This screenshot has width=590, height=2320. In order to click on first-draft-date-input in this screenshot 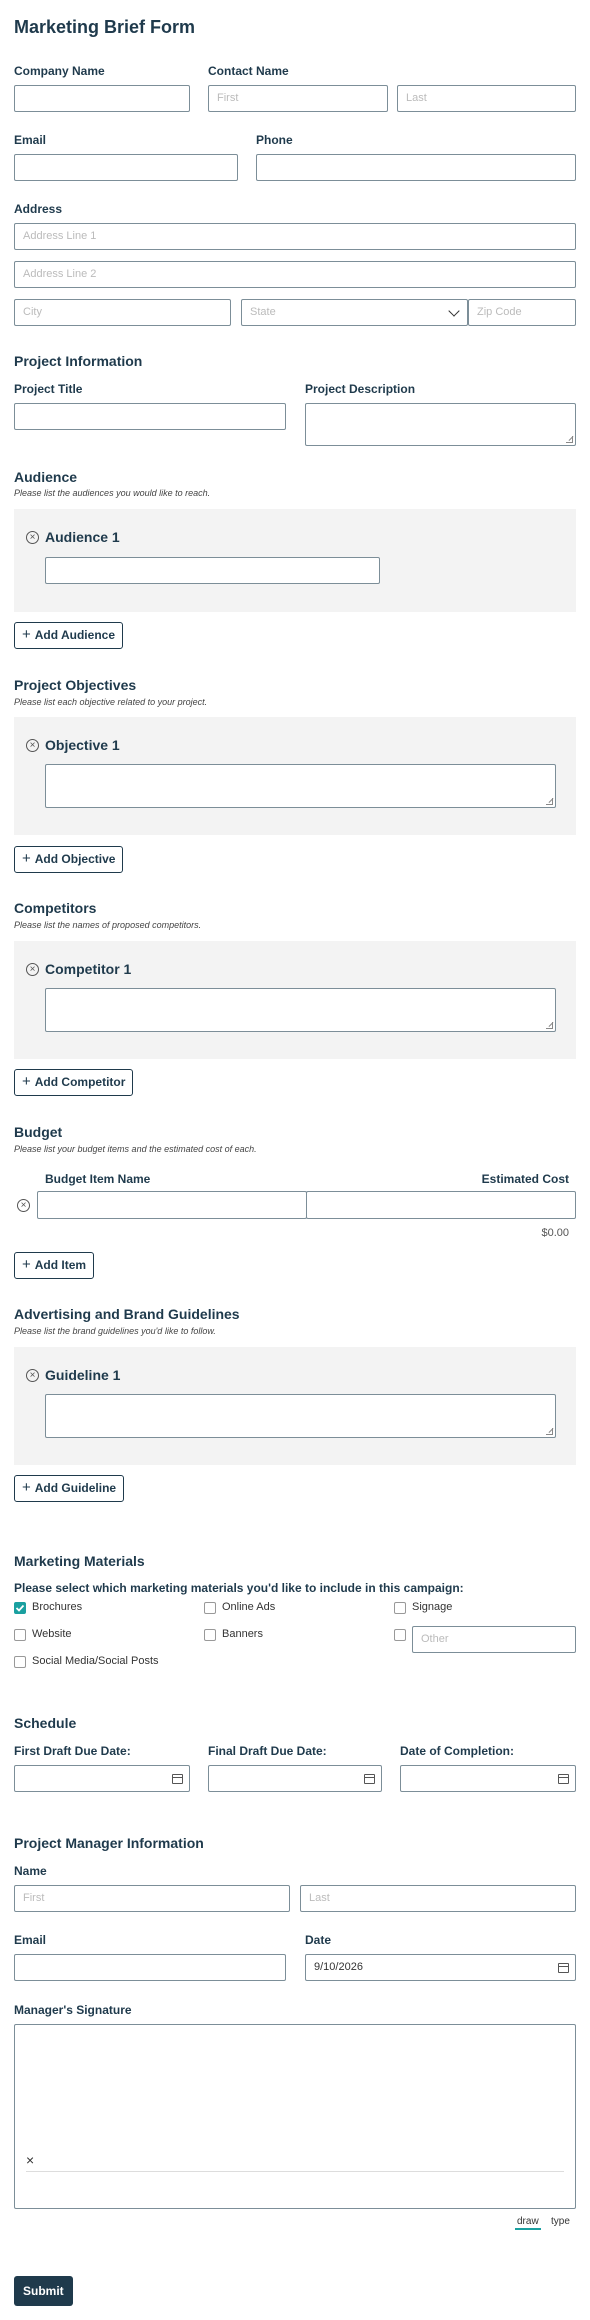, I will do `click(102, 1778)`.